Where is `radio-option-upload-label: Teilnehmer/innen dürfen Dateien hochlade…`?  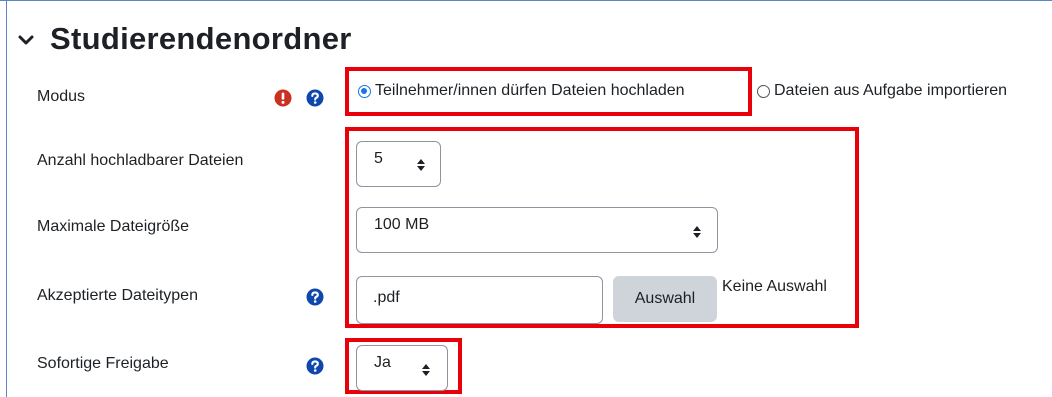 radio-option-upload-label: Teilnehmer/innen dürfen Dateien hochlade… is located at coordinates (530, 90).